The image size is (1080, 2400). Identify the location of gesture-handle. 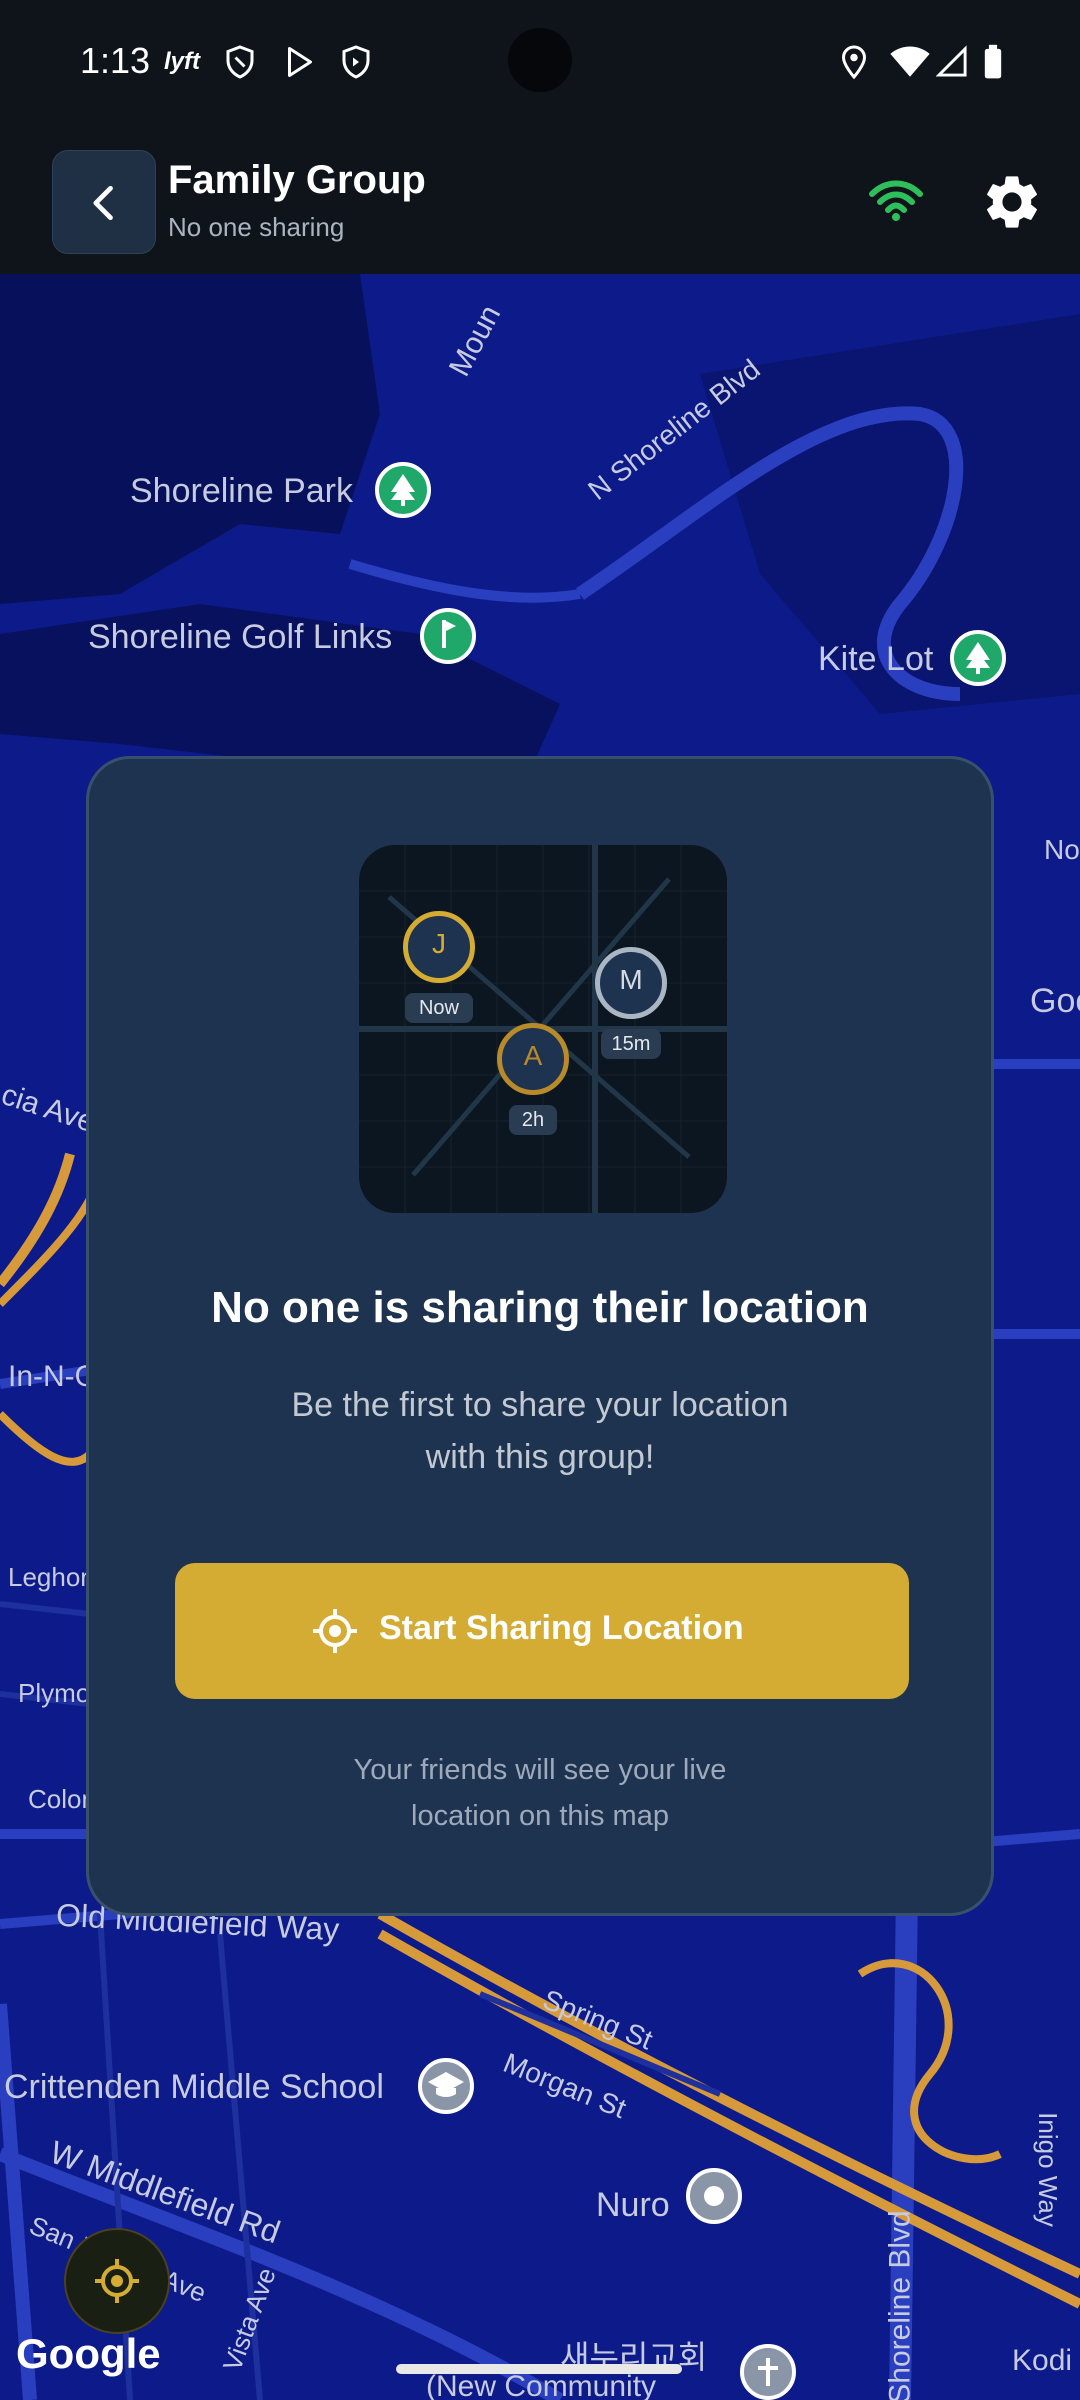
(539, 2369).